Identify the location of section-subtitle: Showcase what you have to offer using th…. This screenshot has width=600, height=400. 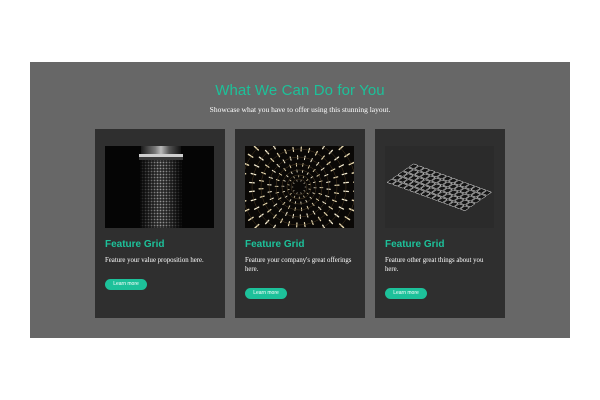
(300, 109).